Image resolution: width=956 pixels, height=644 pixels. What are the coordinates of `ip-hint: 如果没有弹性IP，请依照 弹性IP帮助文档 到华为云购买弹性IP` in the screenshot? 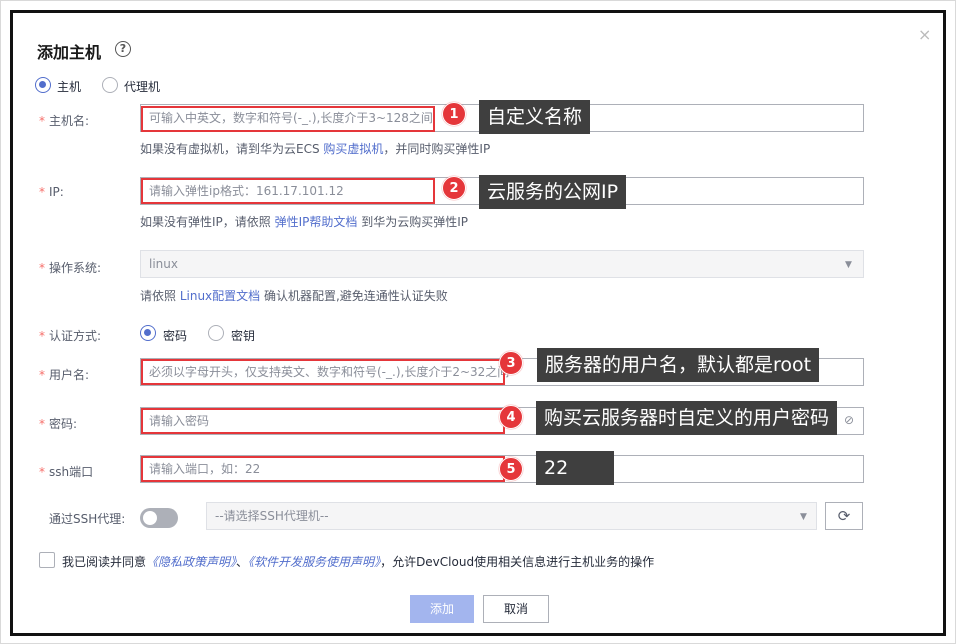 It's located at (304, 221).